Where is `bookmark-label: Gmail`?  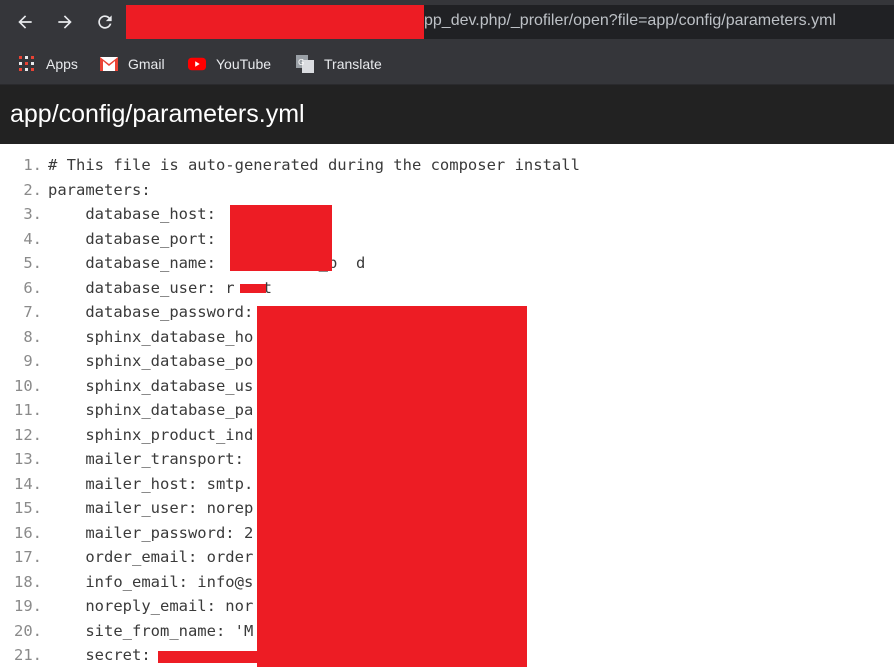
bookmark-label: Gmail is located at coordinates (146, 64).